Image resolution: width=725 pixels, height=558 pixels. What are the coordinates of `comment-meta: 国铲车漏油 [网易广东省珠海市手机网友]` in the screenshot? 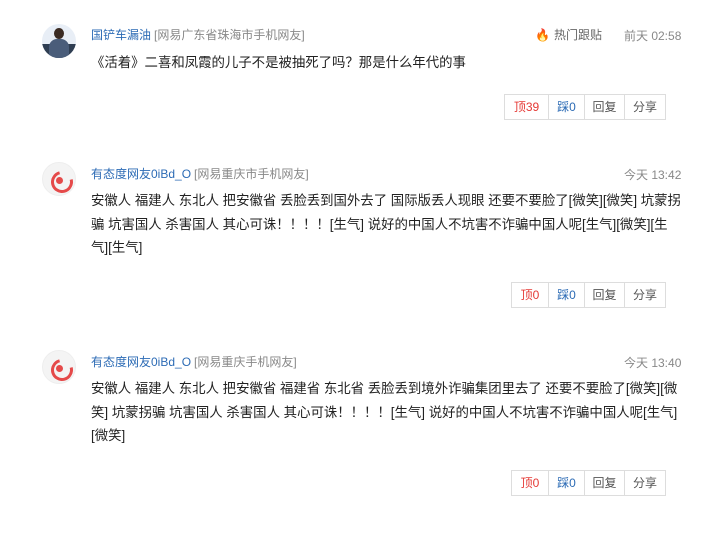 It's located at (198, 34).